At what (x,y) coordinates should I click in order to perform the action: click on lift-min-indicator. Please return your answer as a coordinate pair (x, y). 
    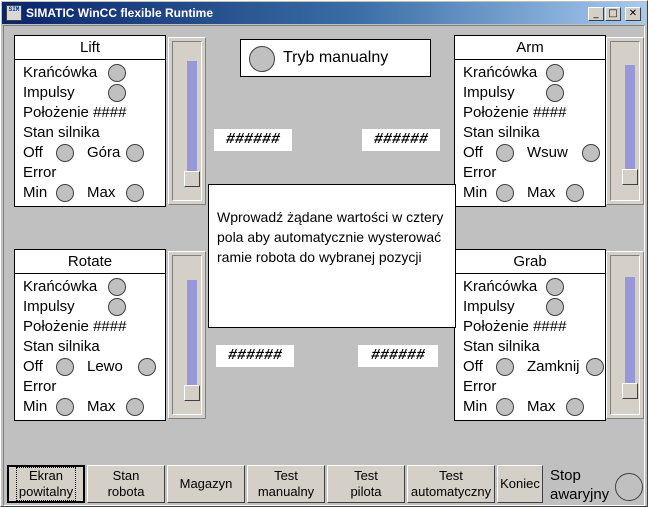
    Looking at the image, I should click on (65, 193).